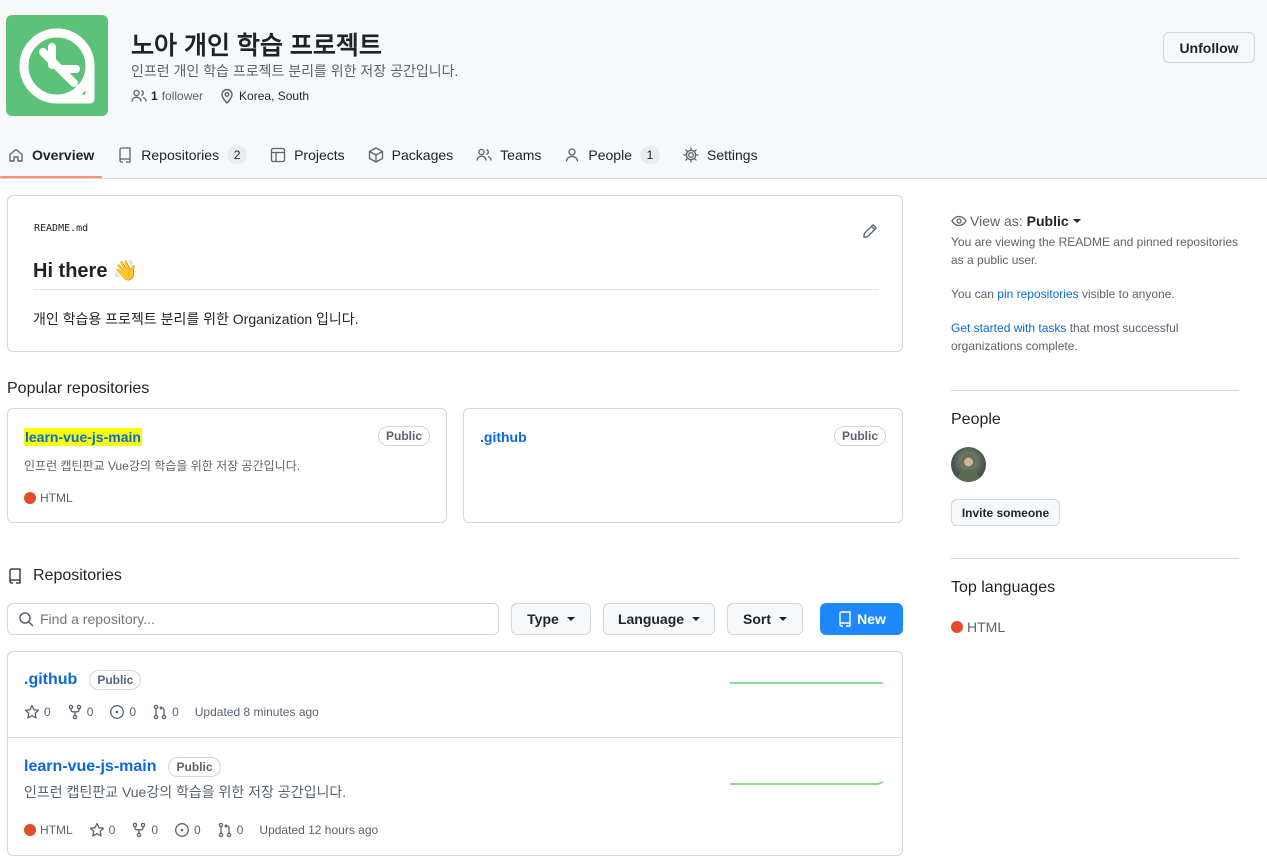  What do you see at coordinates (77, 575) in the screenshot?
I see `repositories-title-text: Repositories` at bounding box center [77, 575].